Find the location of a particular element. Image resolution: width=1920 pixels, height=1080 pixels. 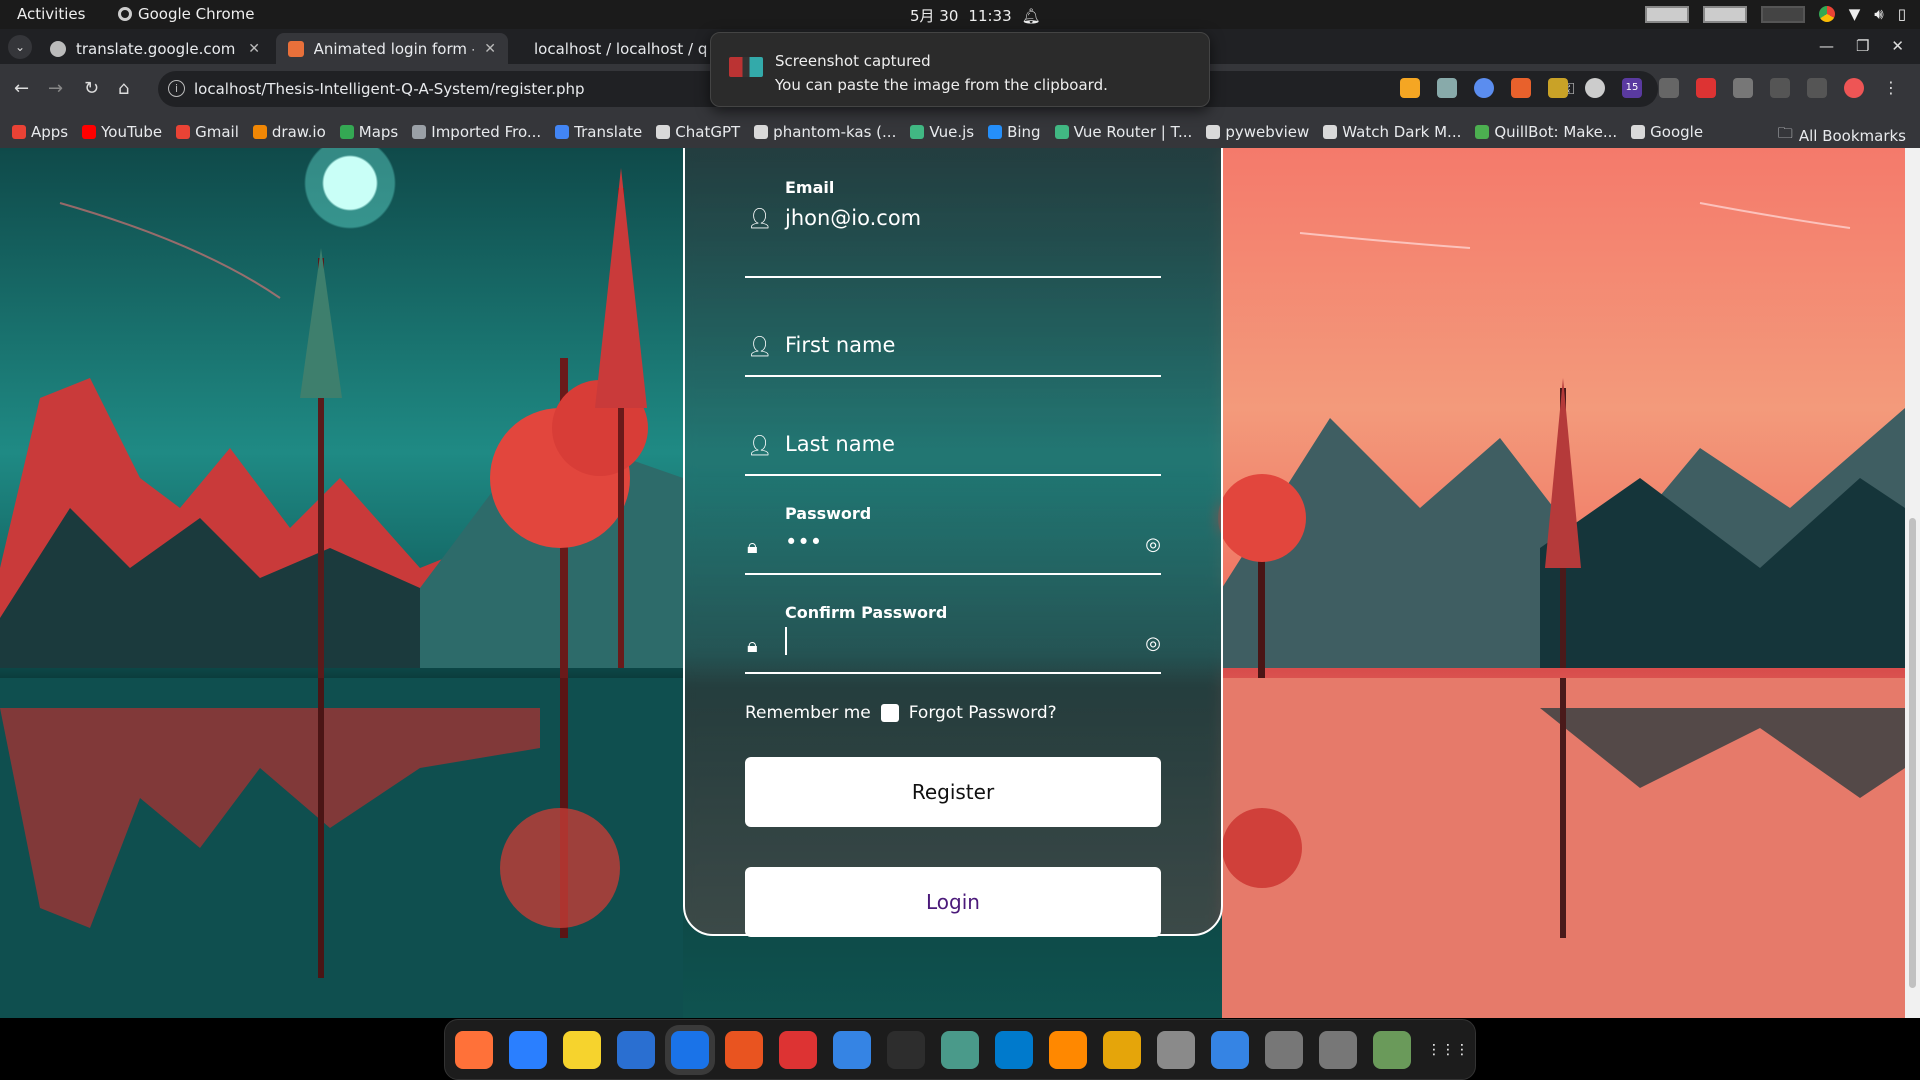

writer-icon is located at coordinates (636, 1049).